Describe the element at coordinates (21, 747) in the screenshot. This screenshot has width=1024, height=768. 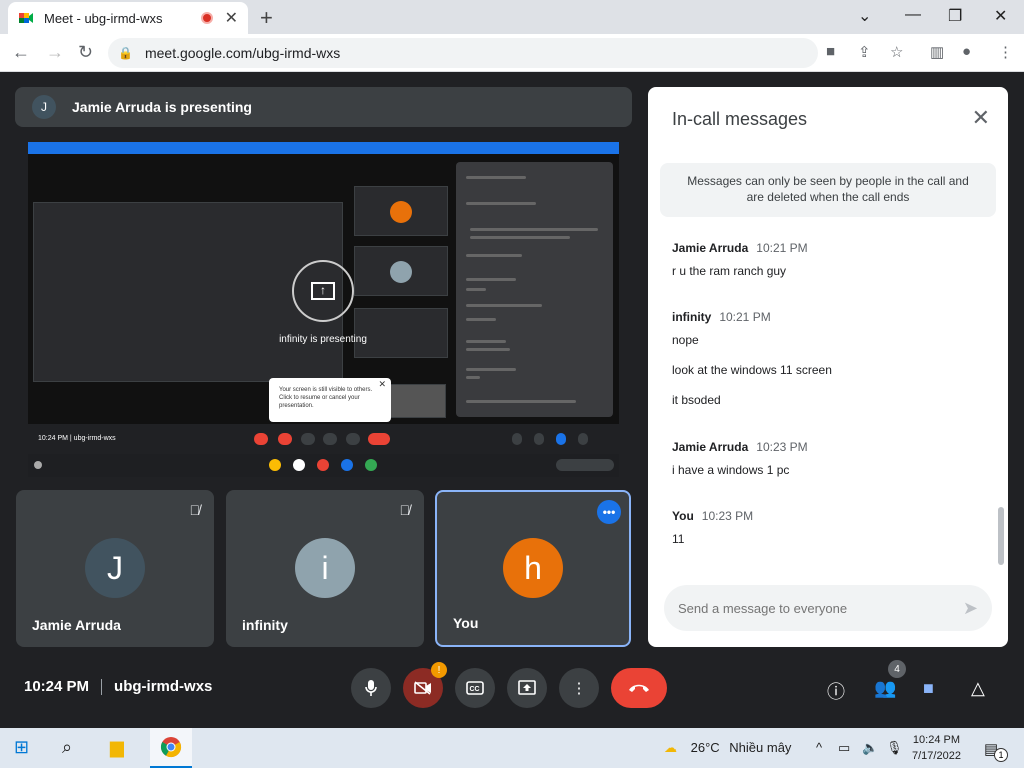
I see `windows-start-icon: ⊞` at that location.